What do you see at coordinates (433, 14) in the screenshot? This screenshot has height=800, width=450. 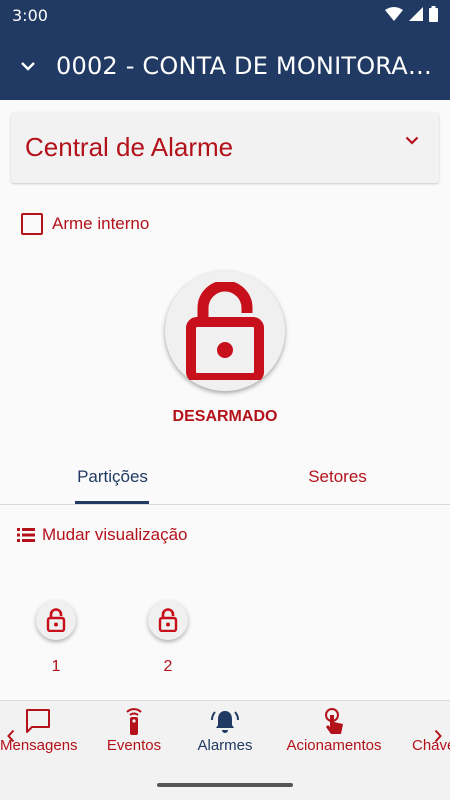 I see `battery-icon` at bounding box center [433, 14].